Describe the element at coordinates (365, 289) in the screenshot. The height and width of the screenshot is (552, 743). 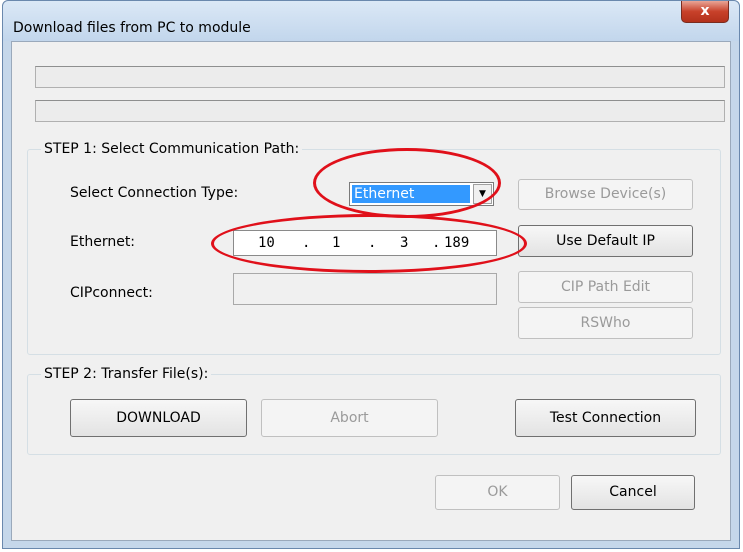
I see `cipconnect-field` at that location.